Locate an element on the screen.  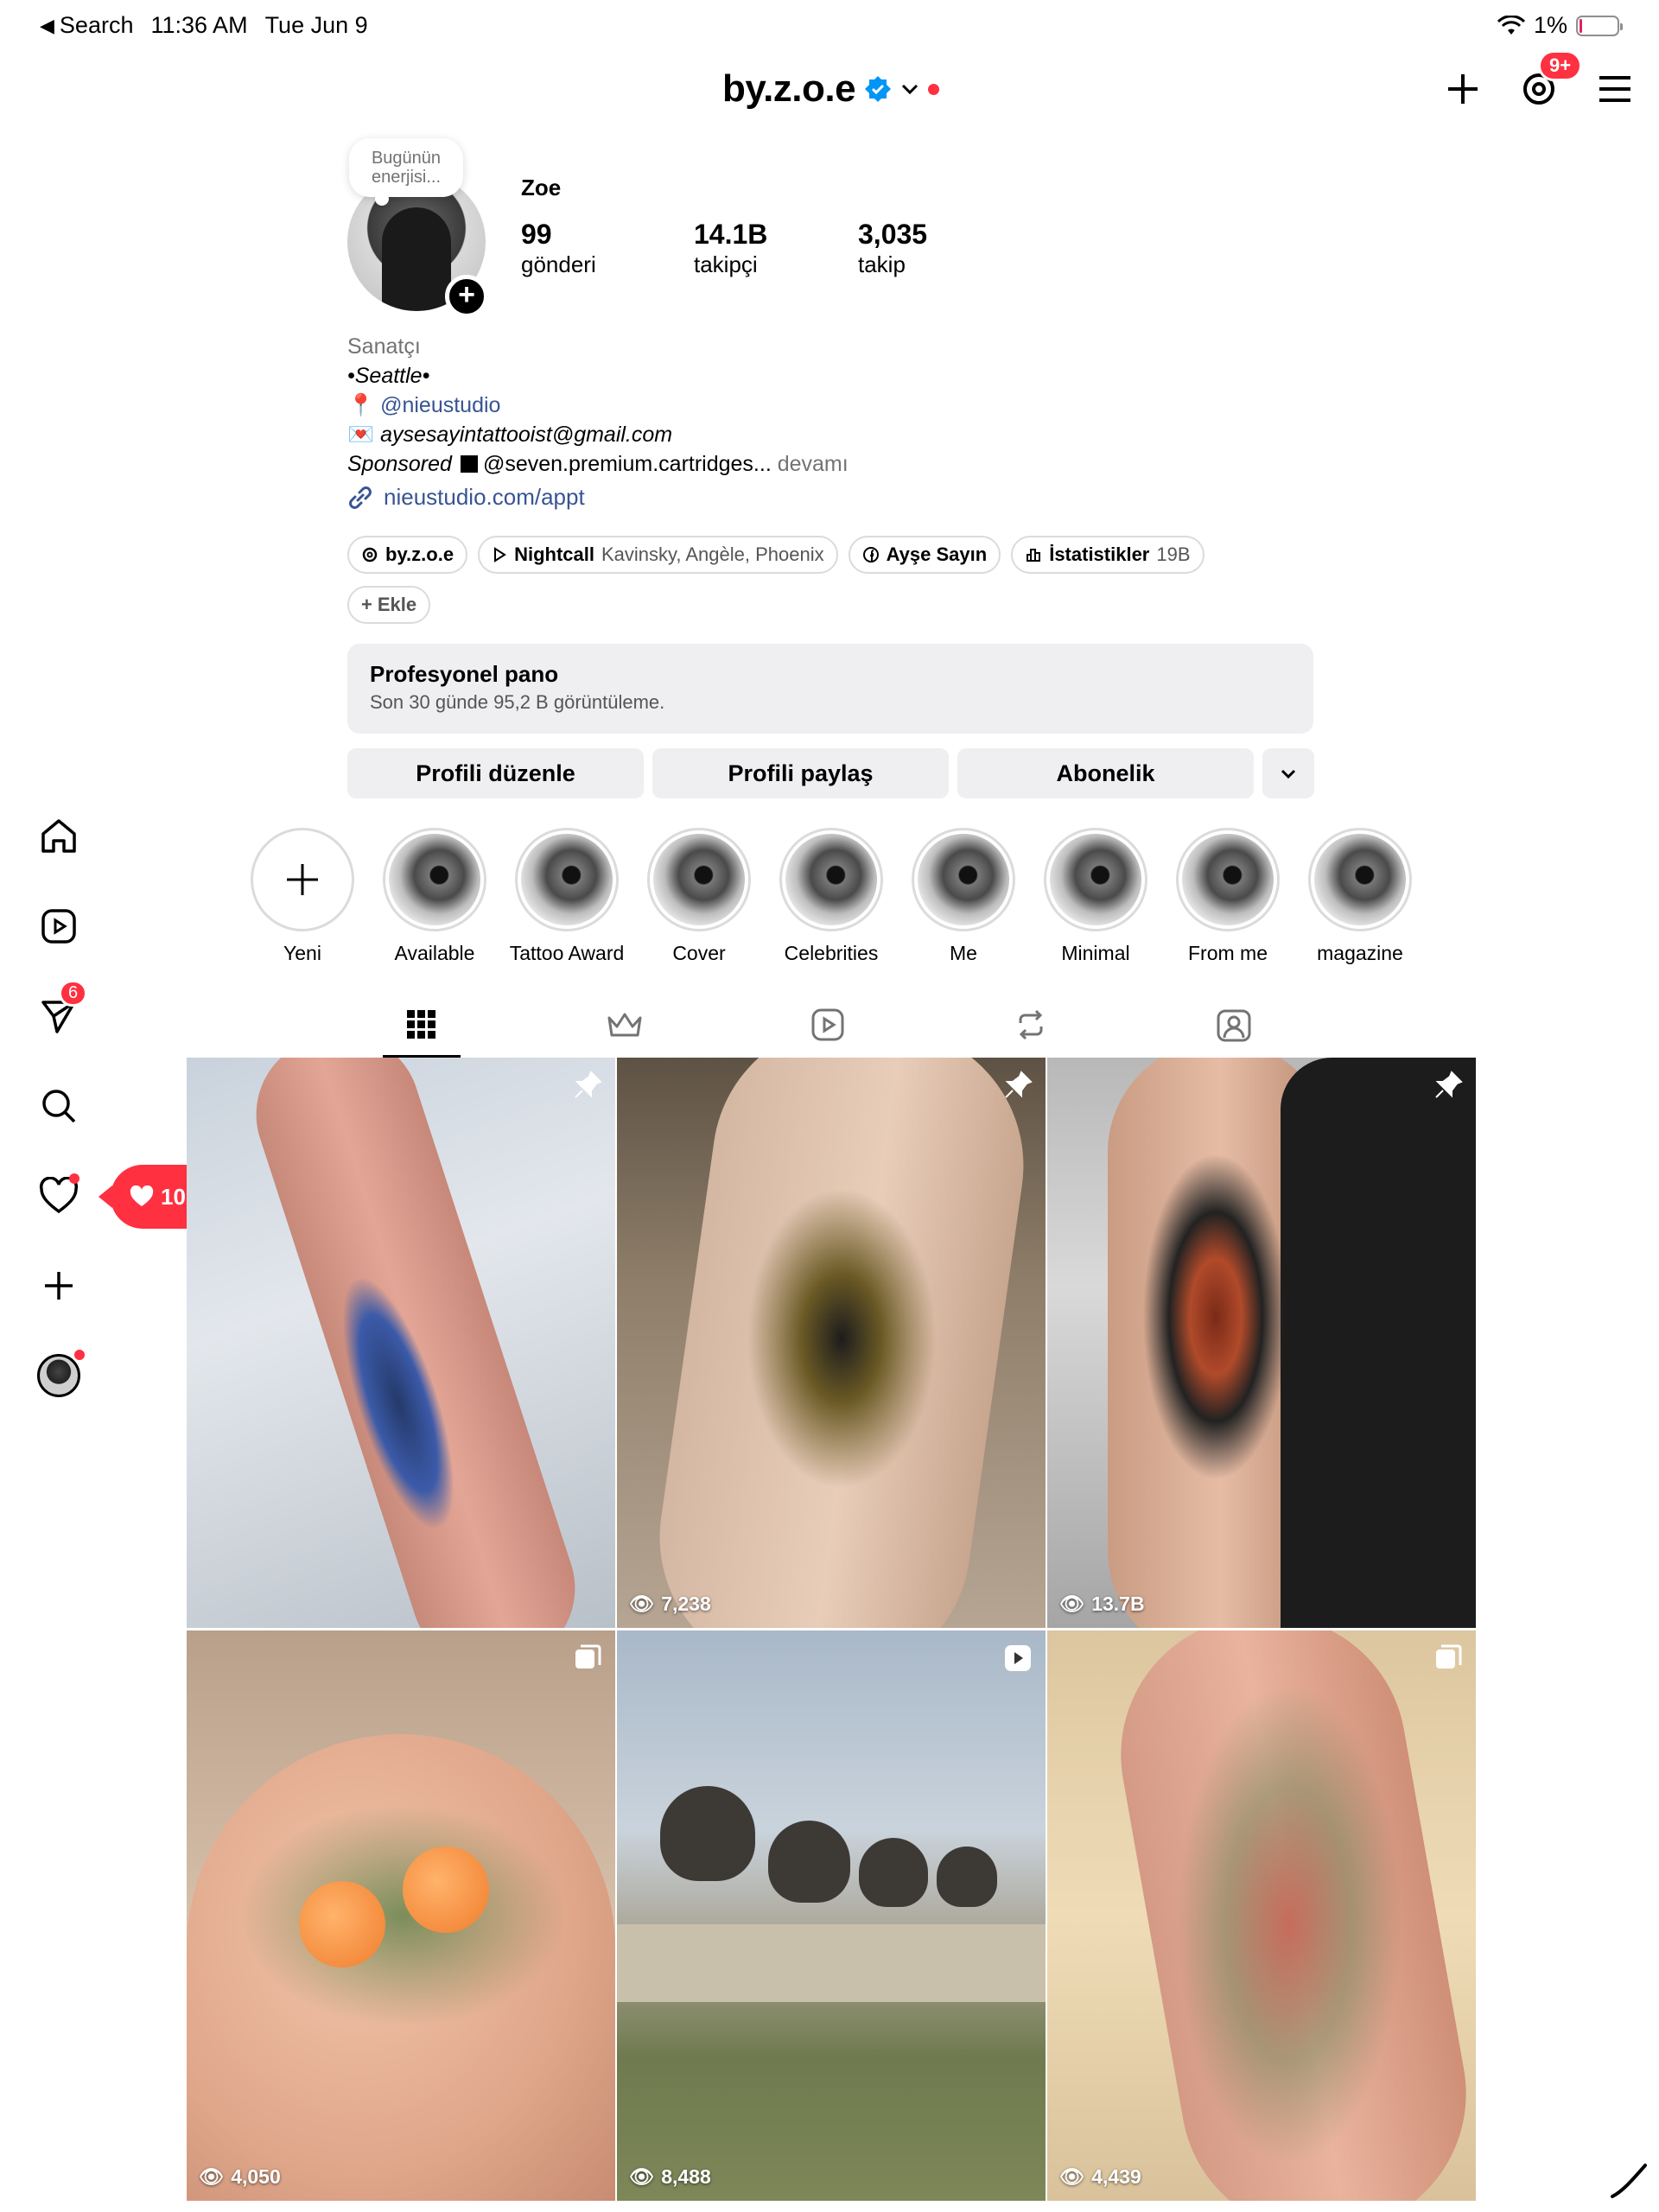
tab-subscriptions is located at coordinates (625, 1025).